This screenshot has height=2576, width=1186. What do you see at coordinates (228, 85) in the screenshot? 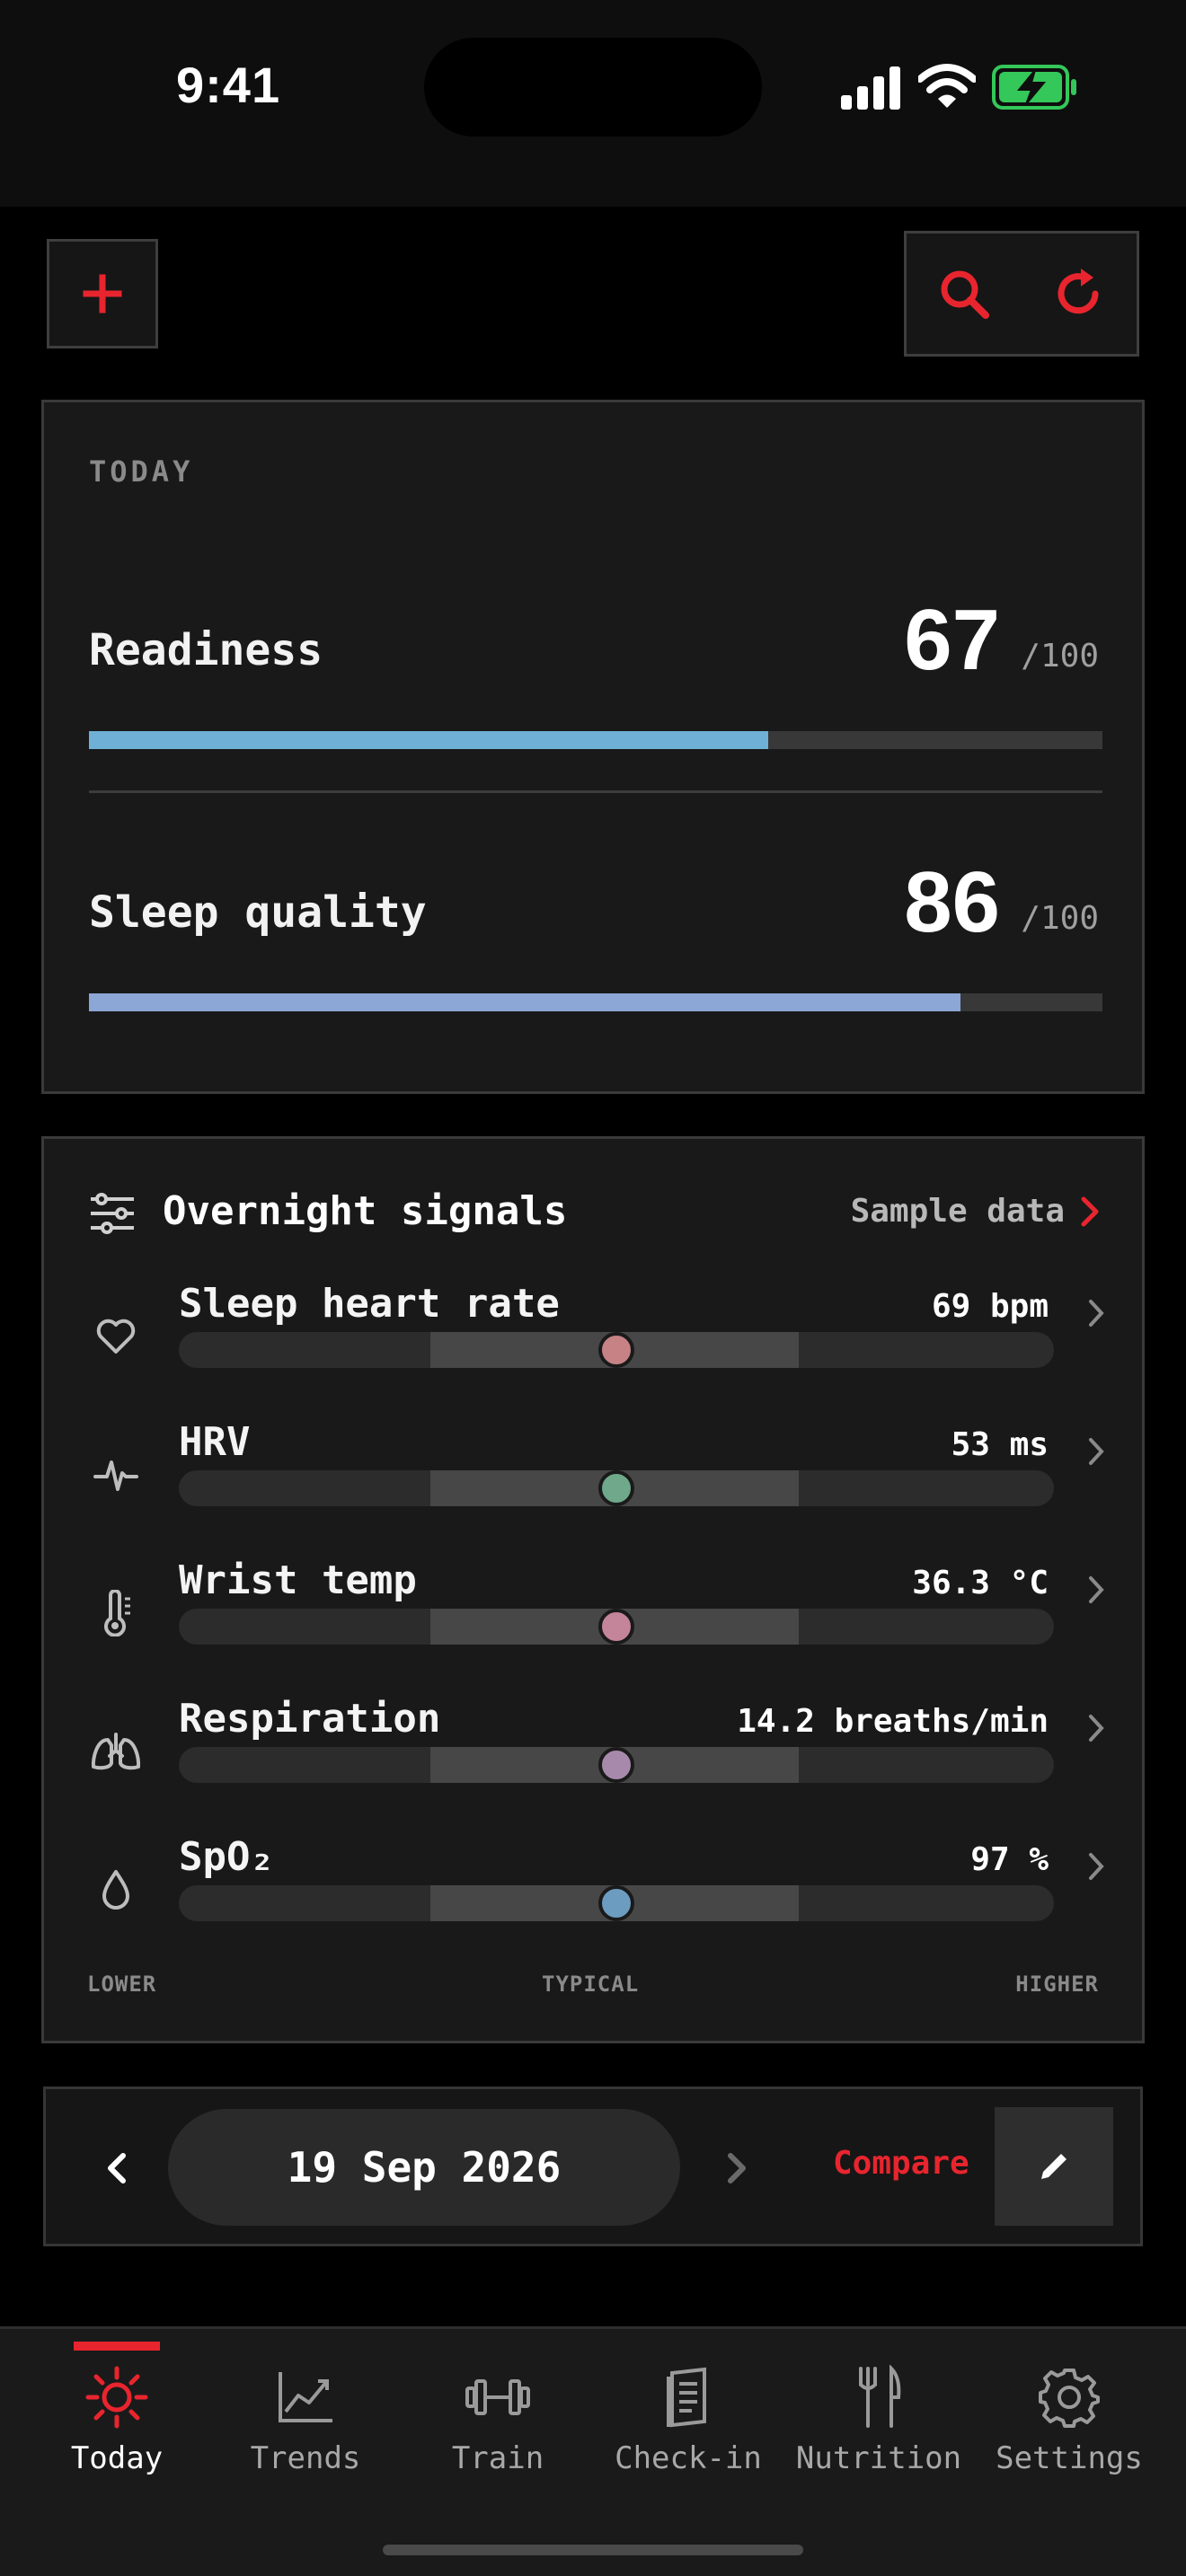
I see `status-time: 9:41` at bounding box center [228, 85].